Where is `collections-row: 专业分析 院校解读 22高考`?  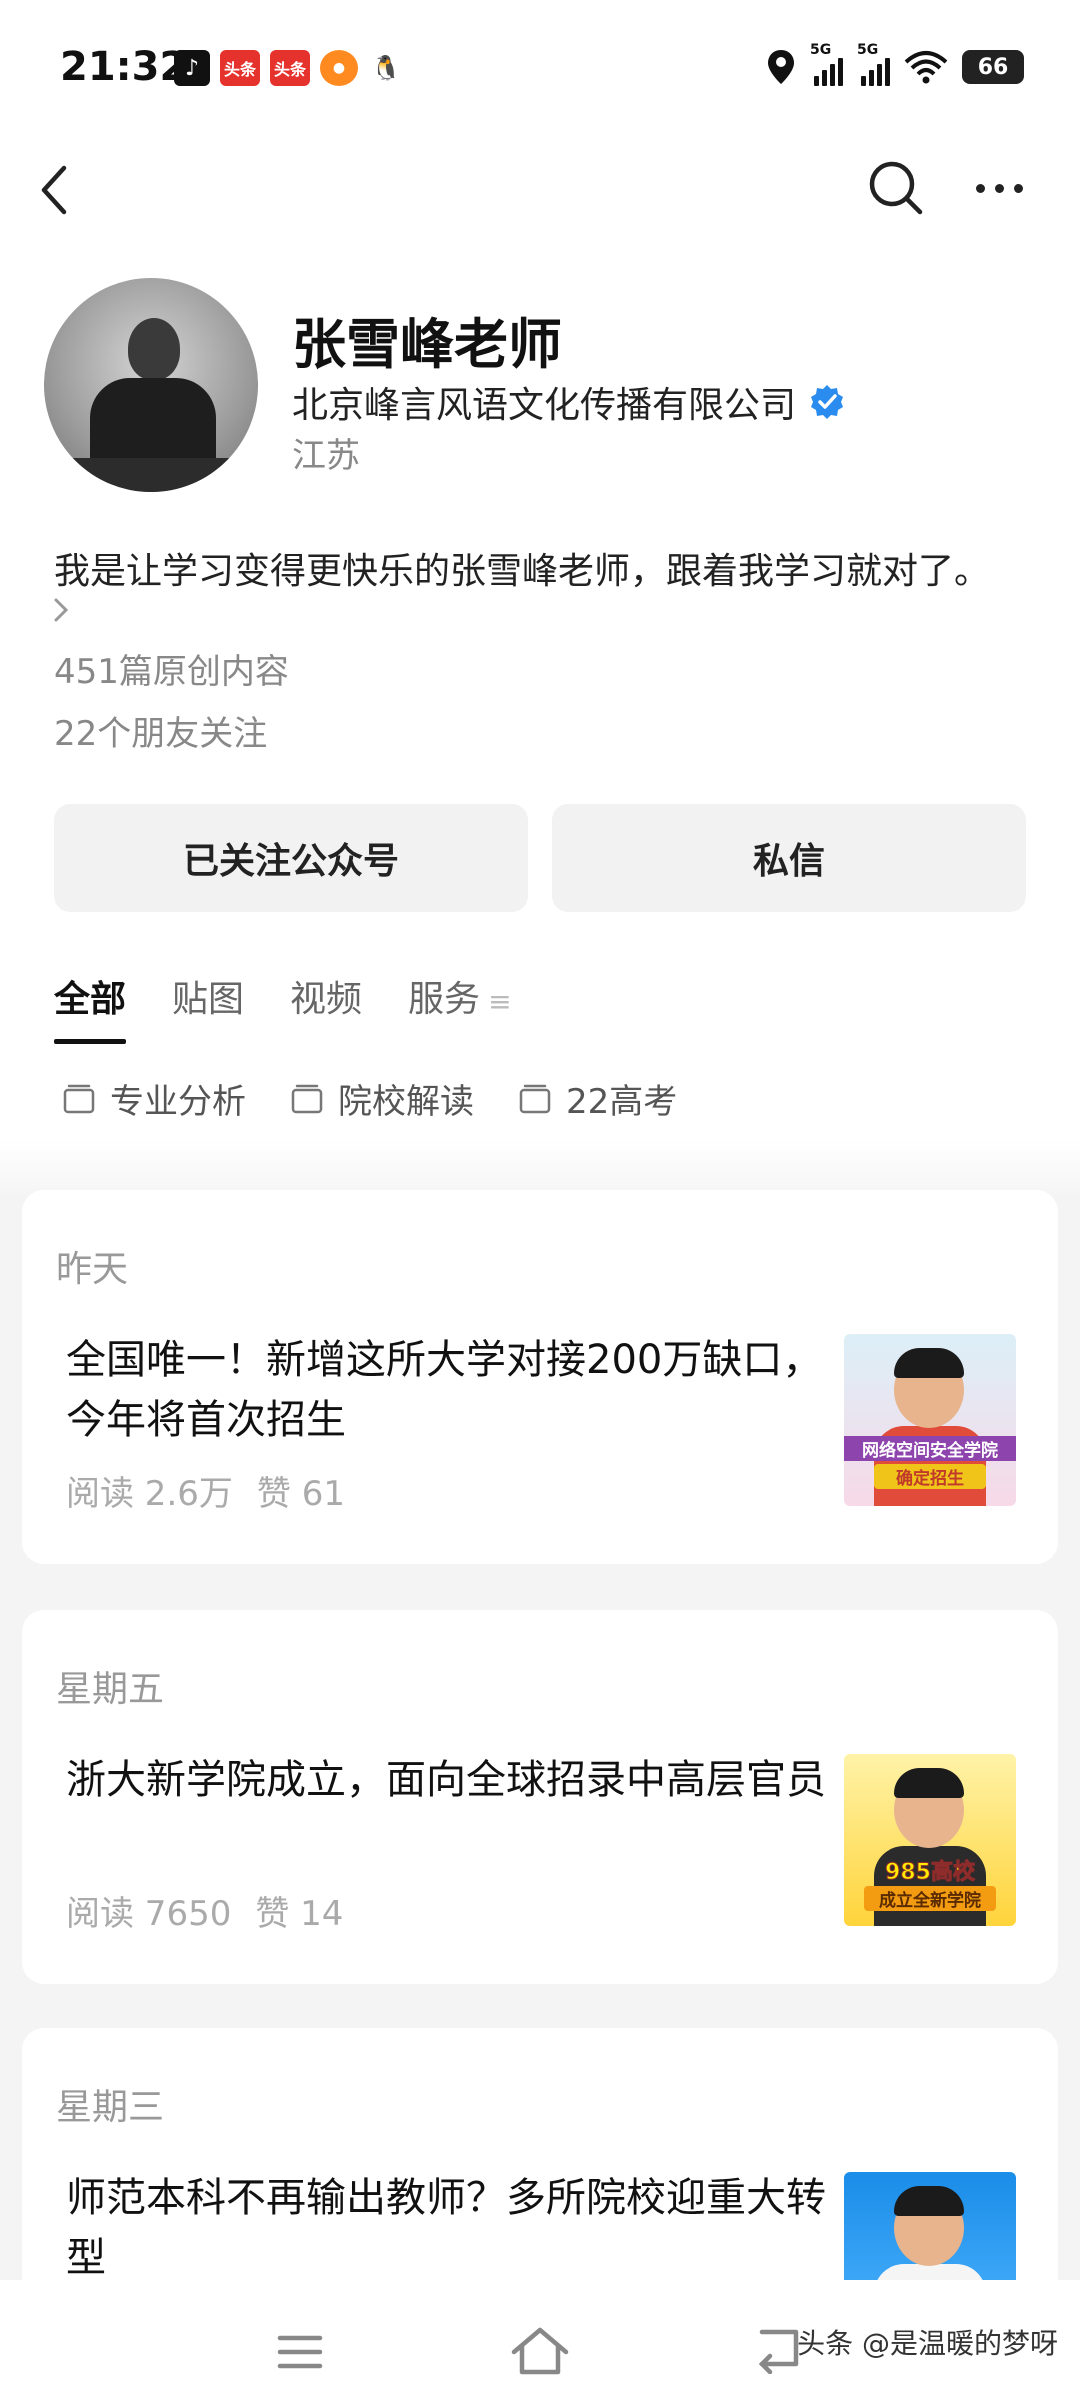 collections-row: 专业分析 院校解读 22高考 is located at coordinates (369, 1098).